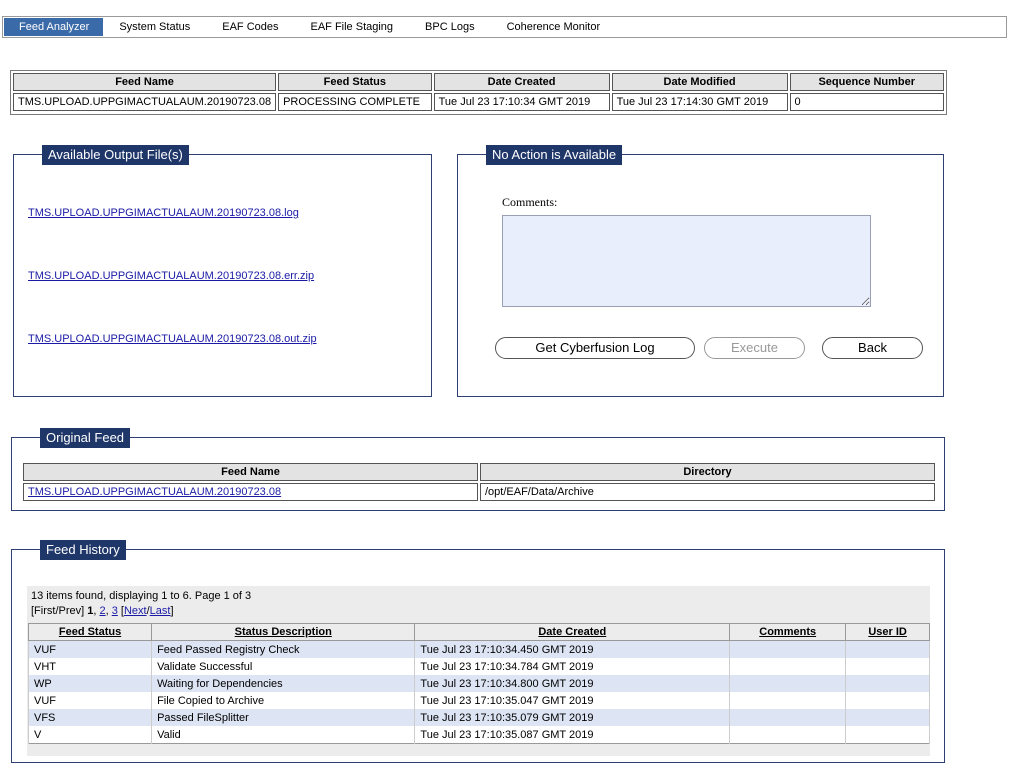  Describe the element at coordinates (450, 27) in the screenshot. I see `tab-bpc-logs: BPC Logs` at that location.